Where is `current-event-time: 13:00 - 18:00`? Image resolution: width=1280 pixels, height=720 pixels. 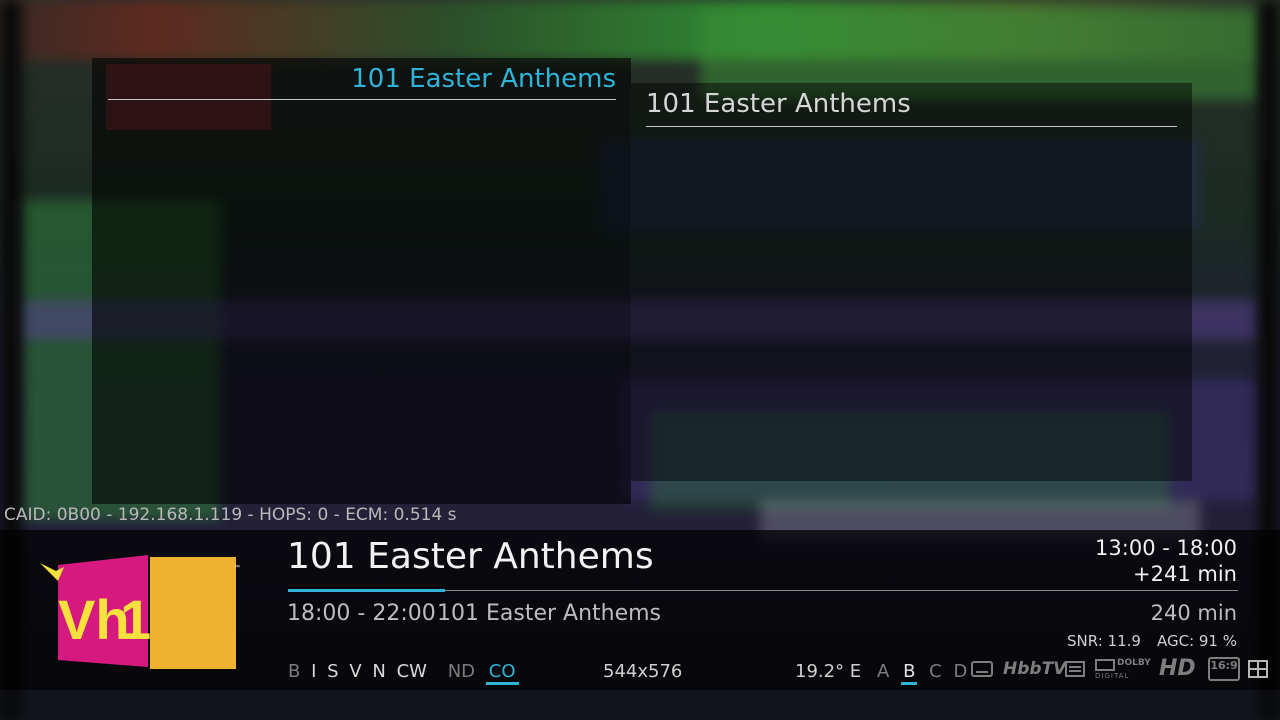 current-event-time: 13:00 - 18:00 is located at coordinates (1166, 548).